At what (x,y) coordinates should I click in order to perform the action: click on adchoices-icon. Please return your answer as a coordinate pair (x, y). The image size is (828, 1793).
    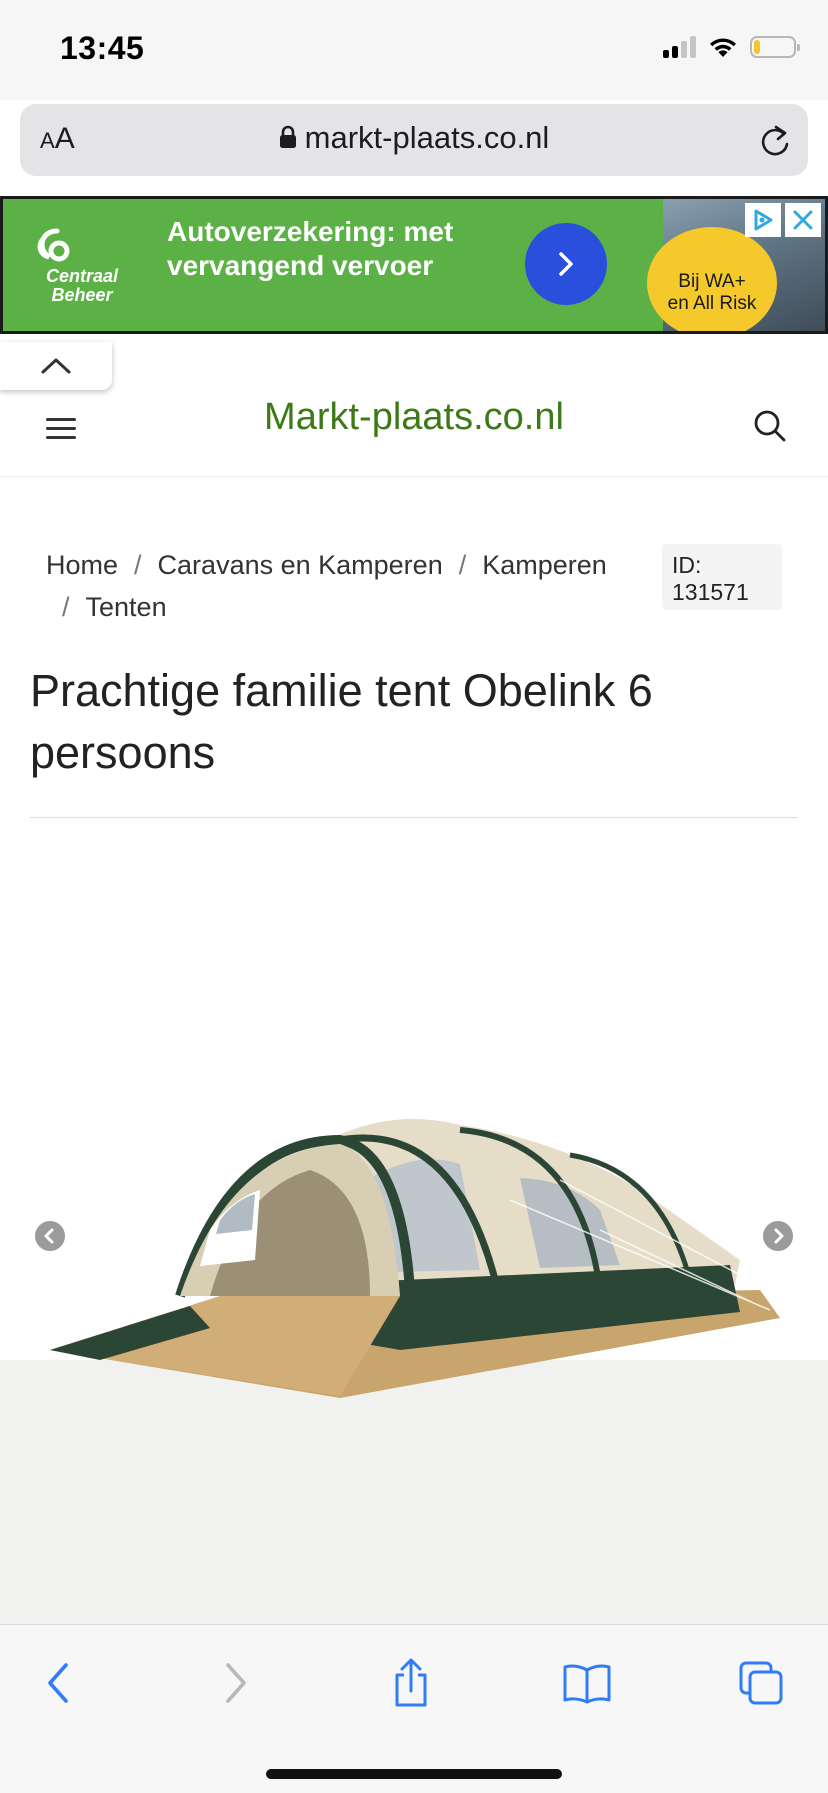
    Looking at the image, I should click on (763, 220).